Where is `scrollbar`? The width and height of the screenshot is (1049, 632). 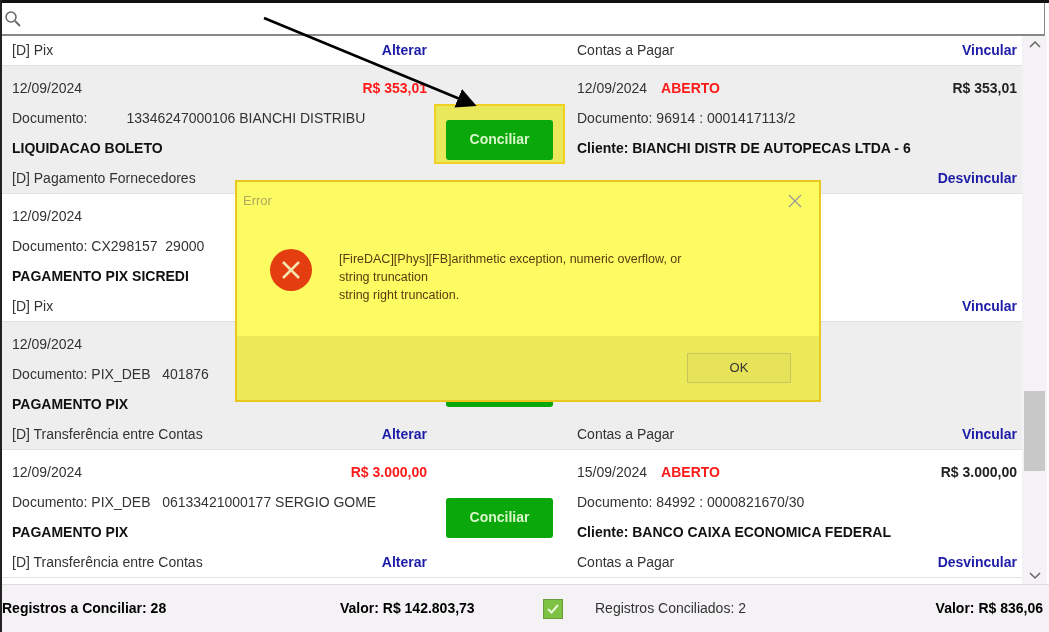
scrollbar is located at coordinates (1034, 310).